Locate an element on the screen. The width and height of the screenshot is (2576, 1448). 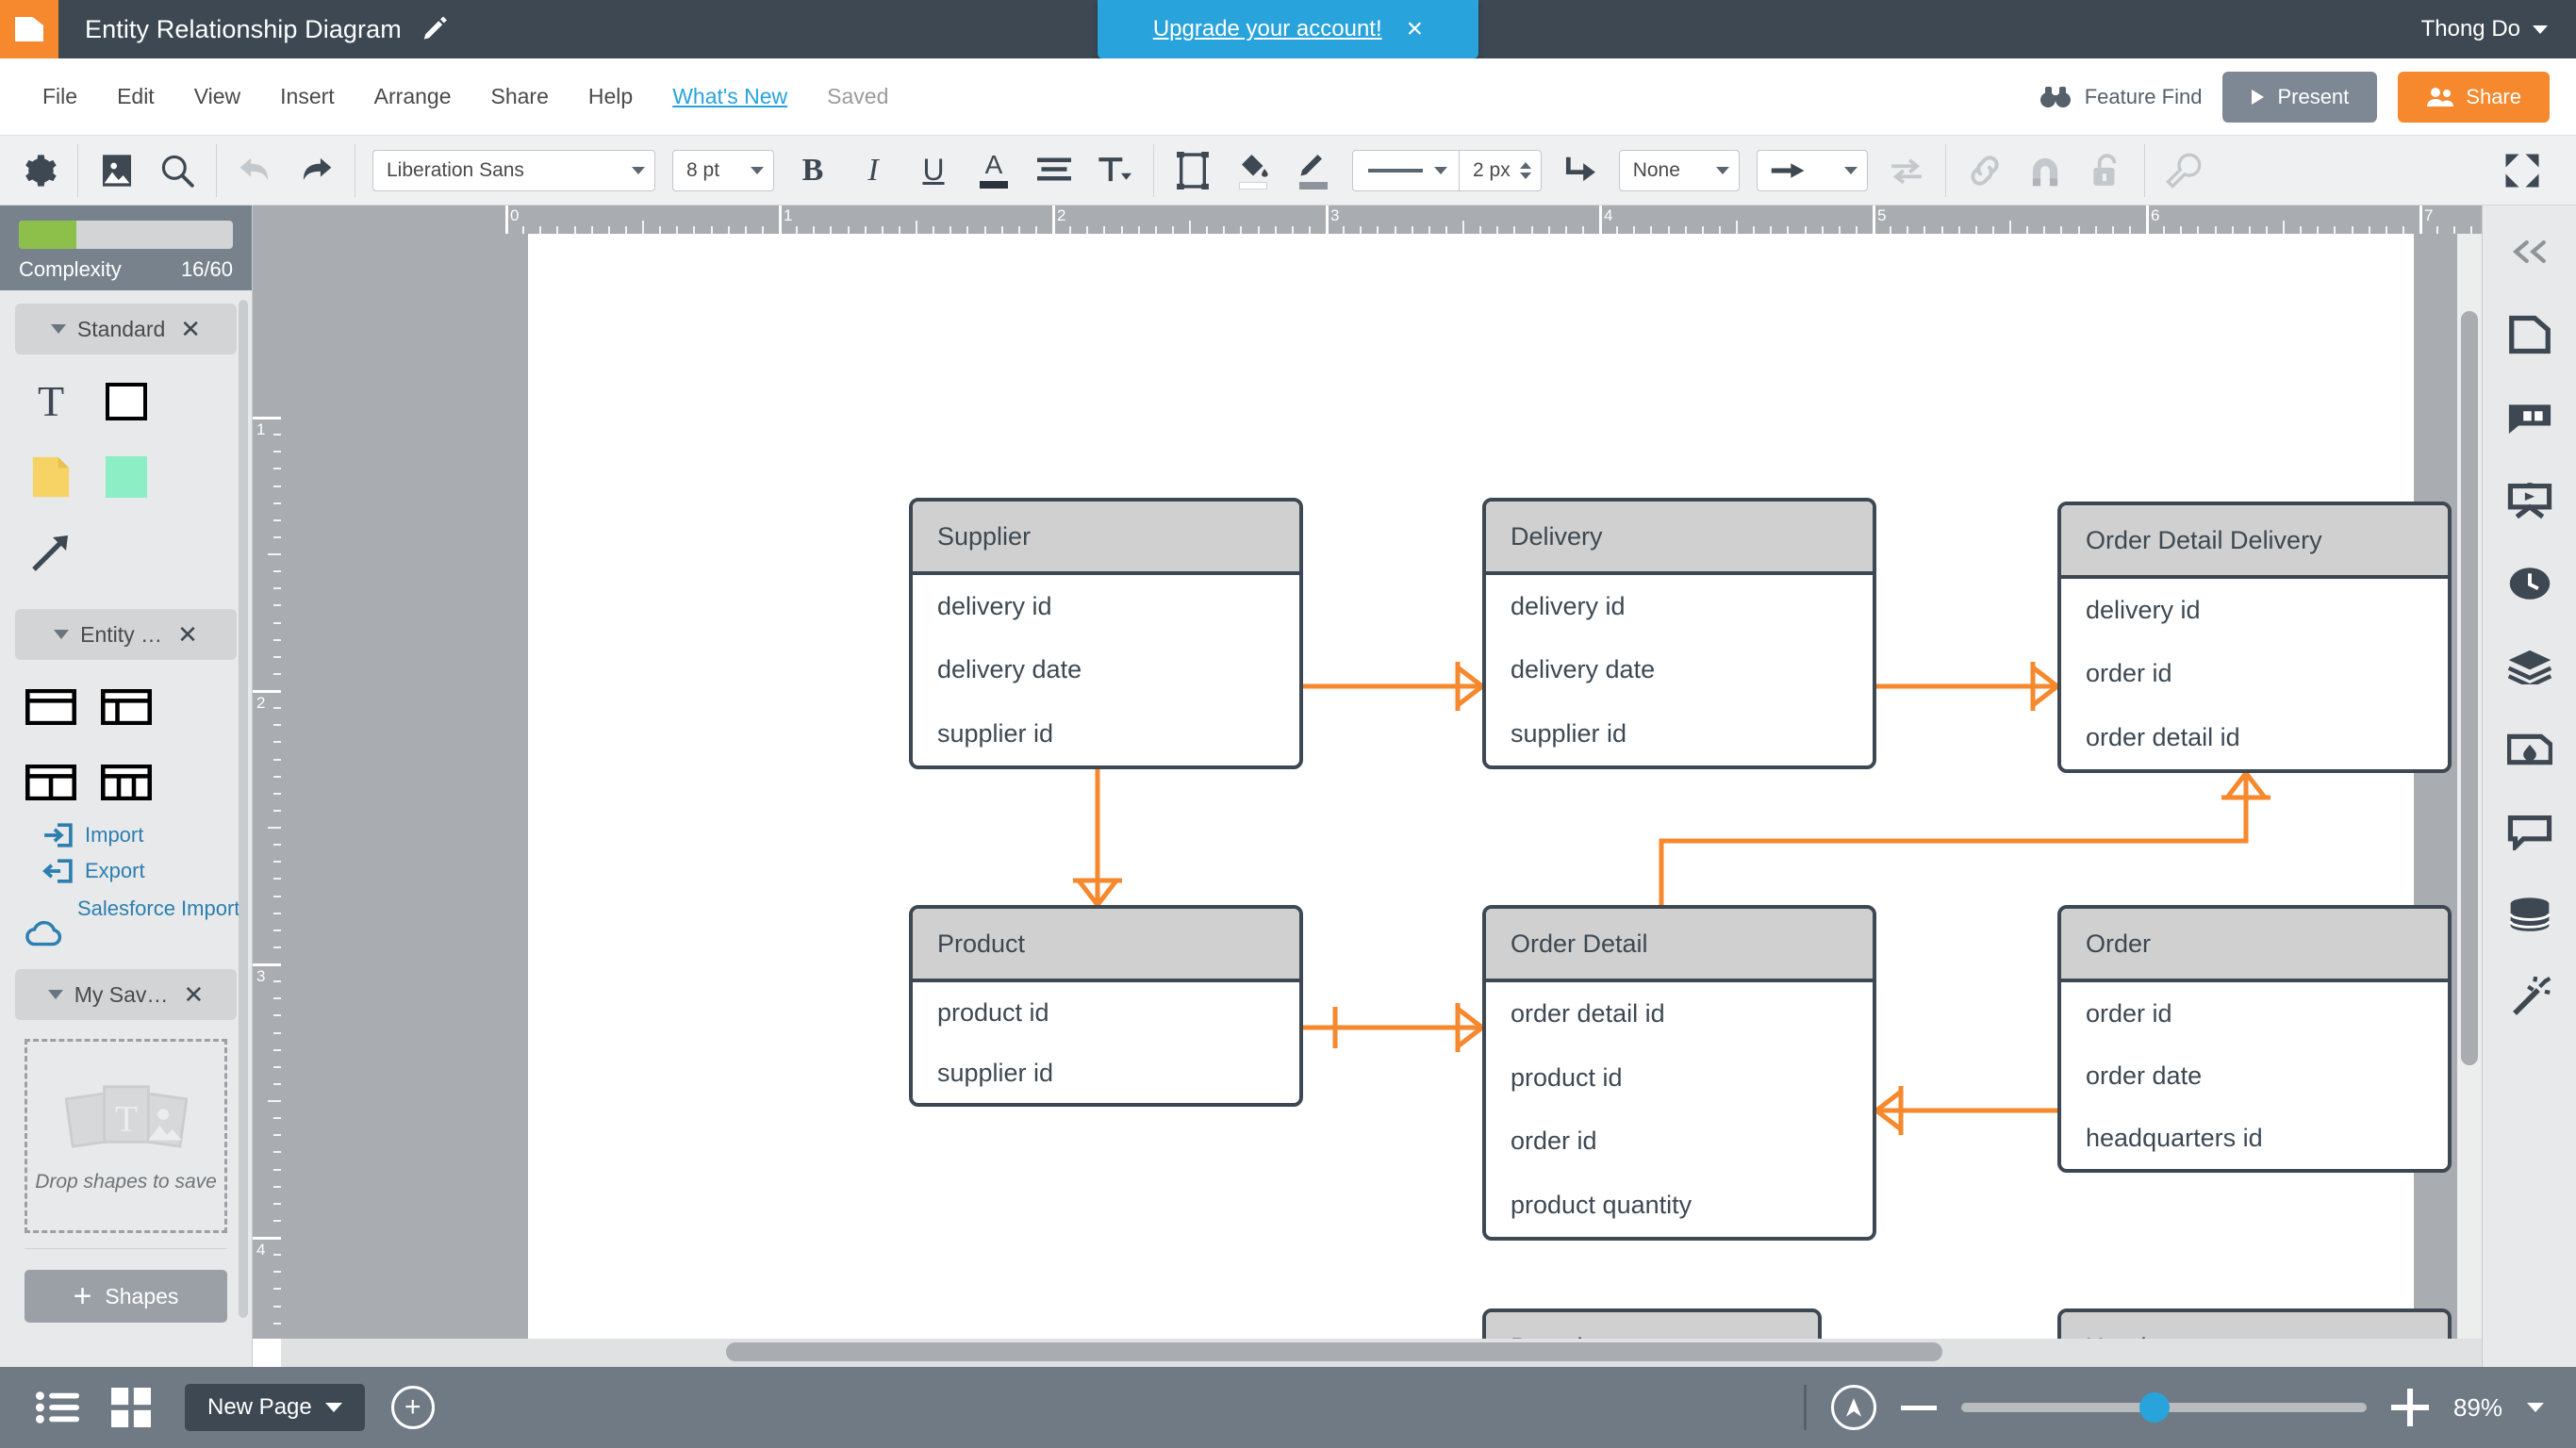
menu-item-whats-new: What's New is located at coordinates (729, 96).